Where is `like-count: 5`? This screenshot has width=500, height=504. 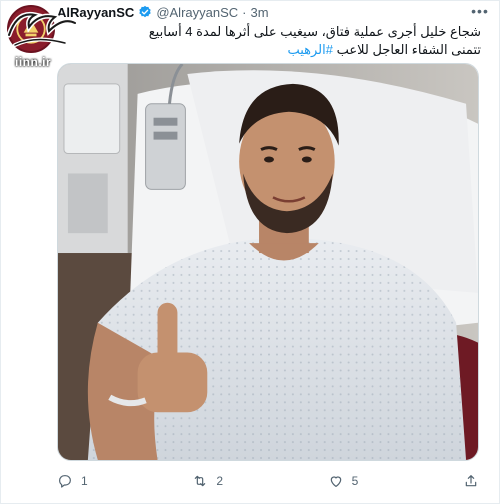 like-count: 5 is located at coordinates (355, 481).